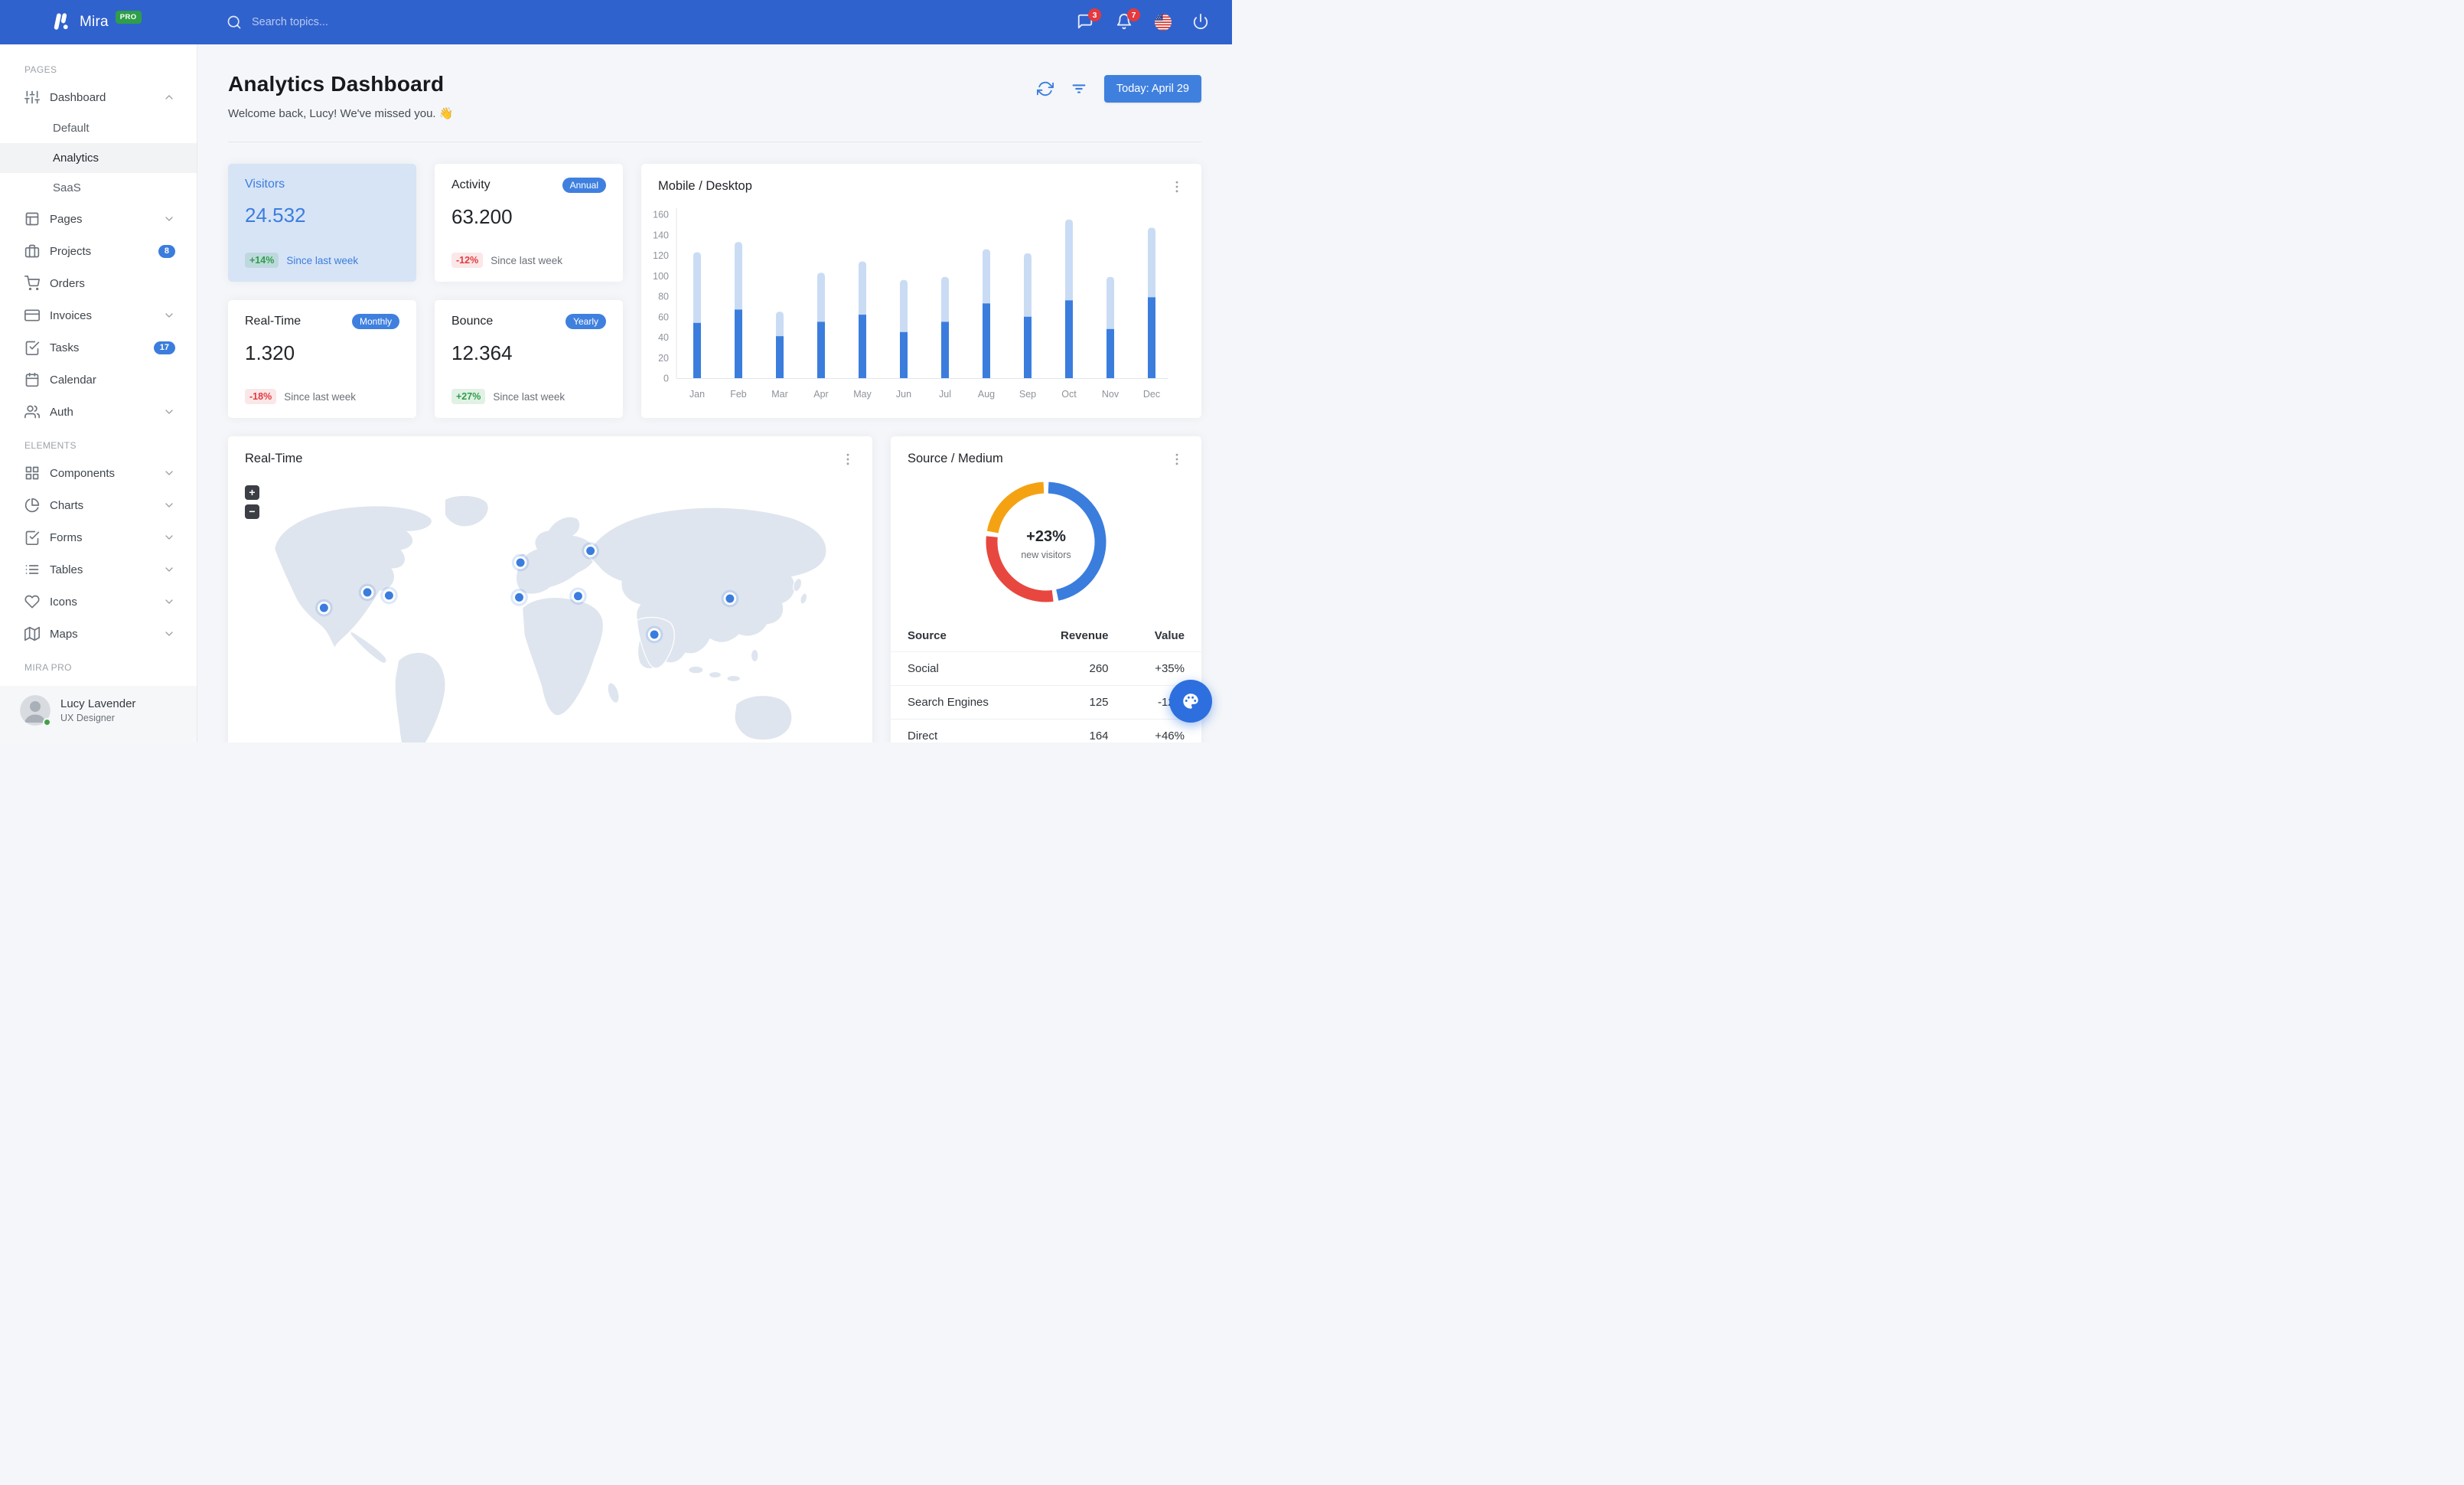 The width and height of the screenshot is (2464, 1485). Describe the element at coordinates (98, 251) in the screenshot. I see `sidebar-item-projects: Projects 8` at that location.